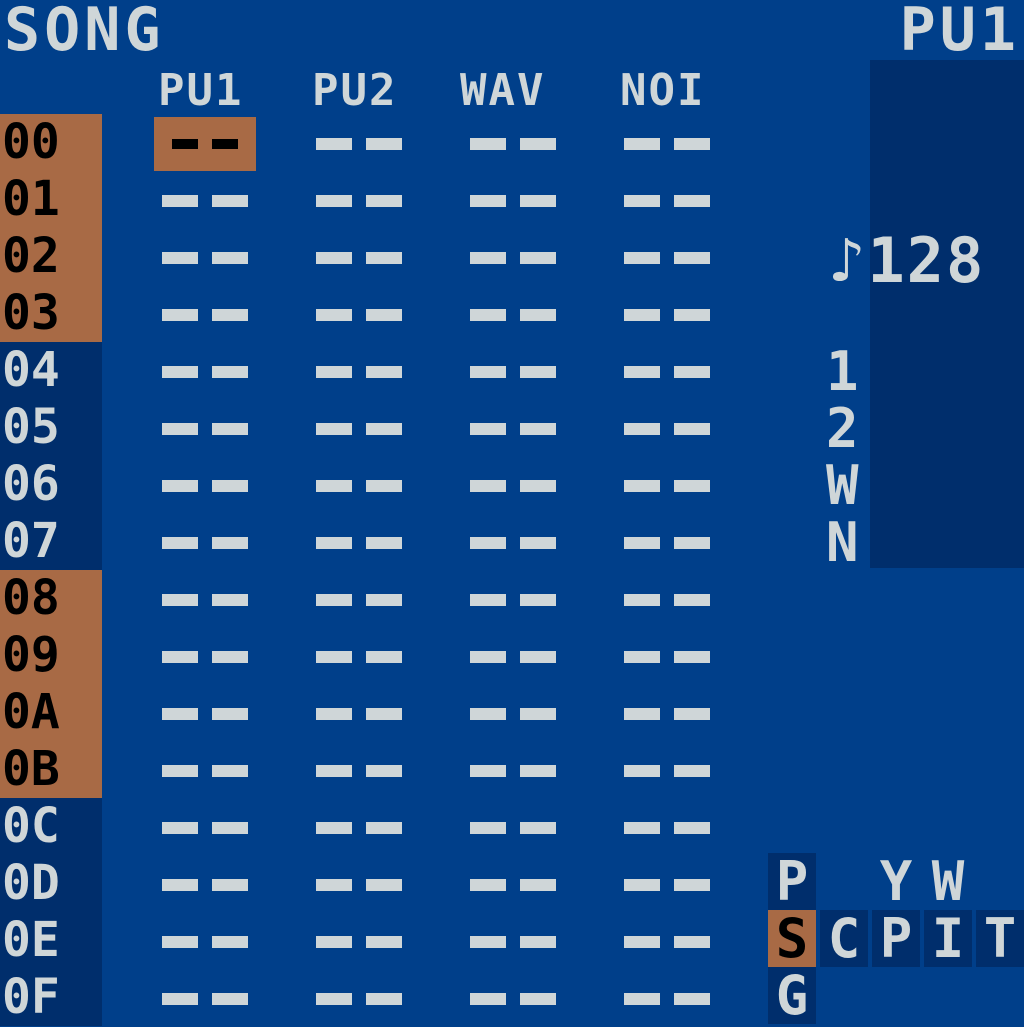  I want to click on map-cell-chain: C, so click(844, 938).